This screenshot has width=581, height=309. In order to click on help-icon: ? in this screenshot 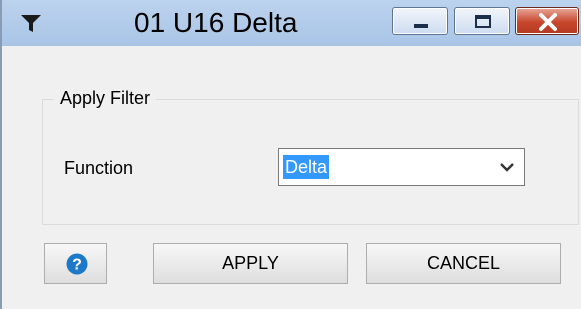, I will do `click(77, 264)`.